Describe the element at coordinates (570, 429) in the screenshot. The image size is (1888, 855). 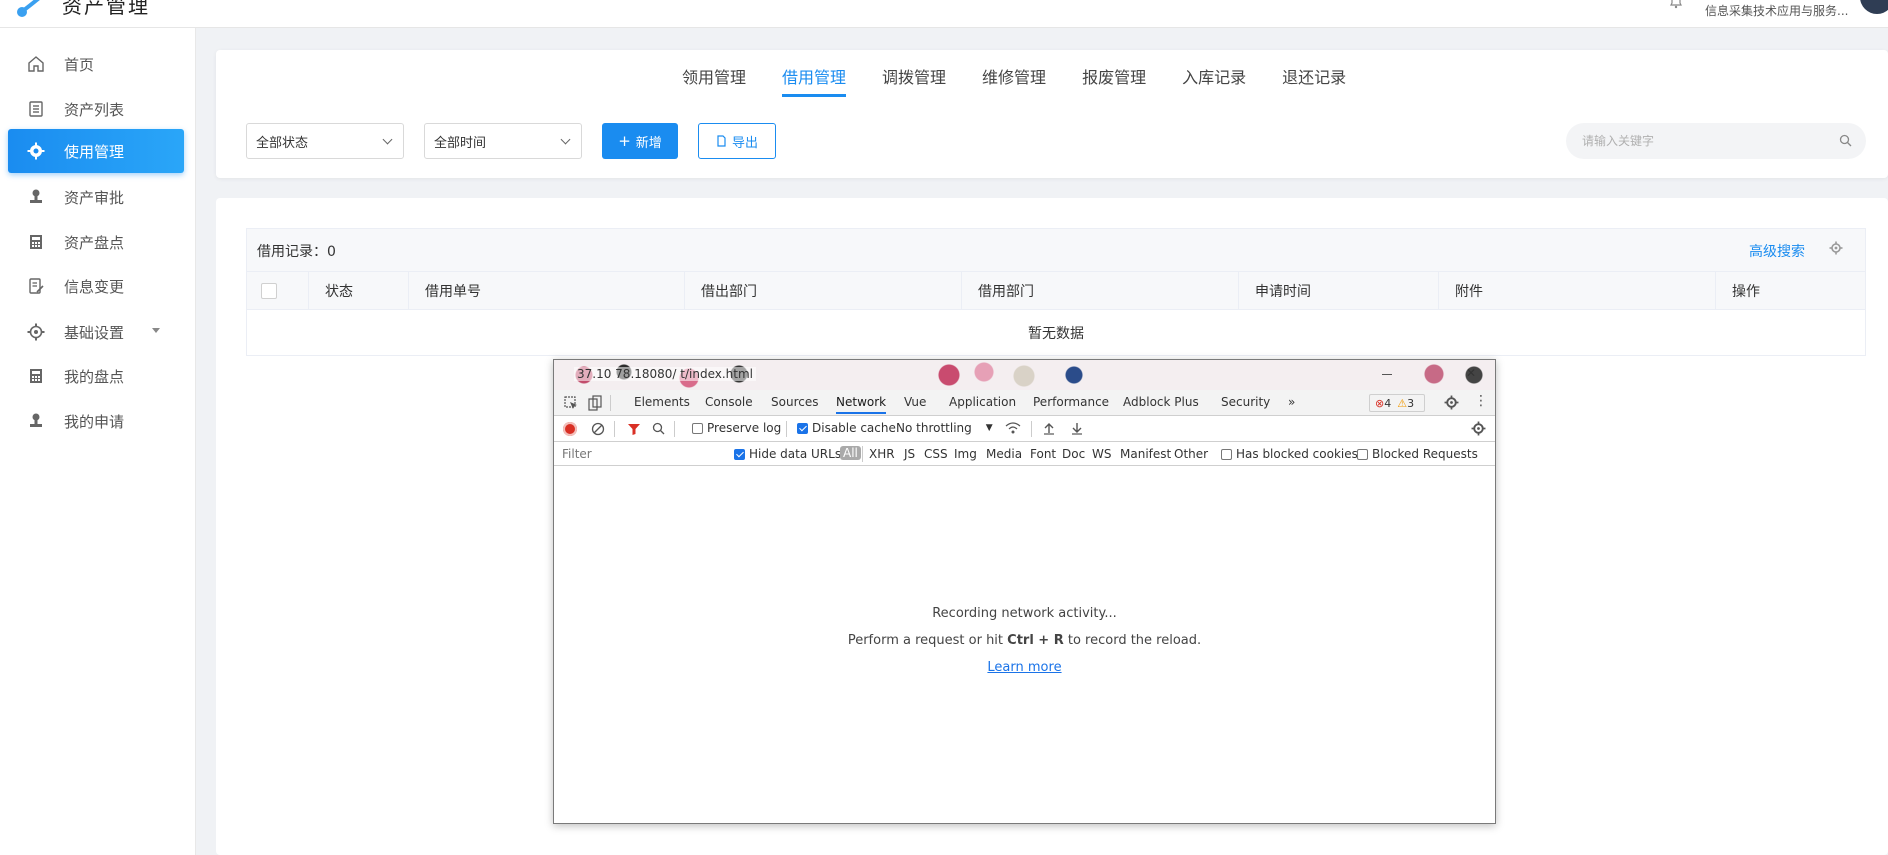
I see `record-icon` at that location.